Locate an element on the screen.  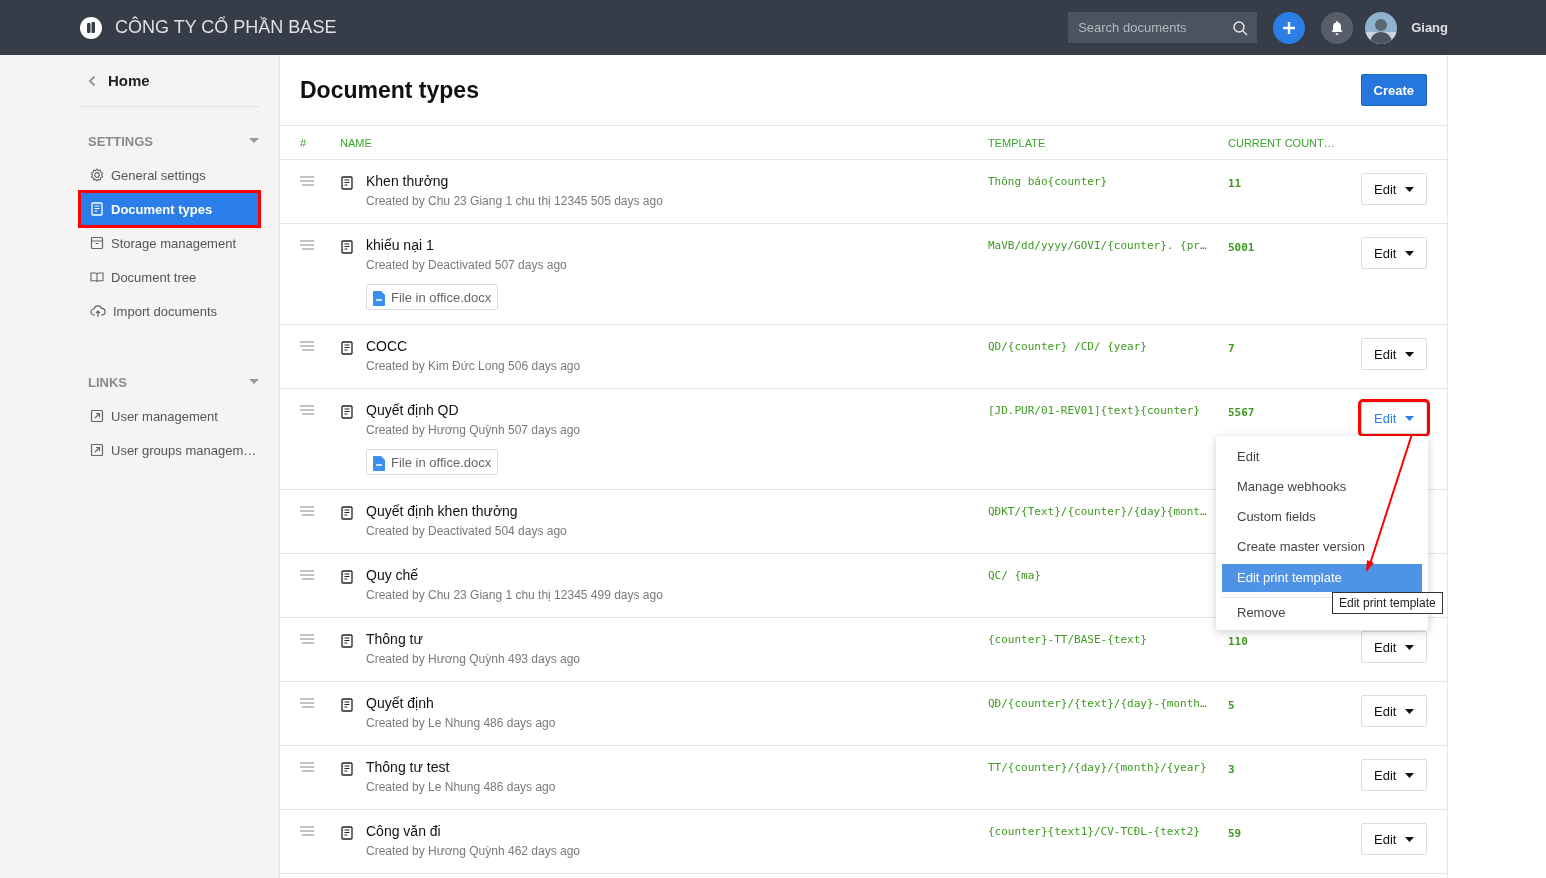
company-name: CÔNG TY CỔ PHẦN BASE is located at coordinates (226, 27).